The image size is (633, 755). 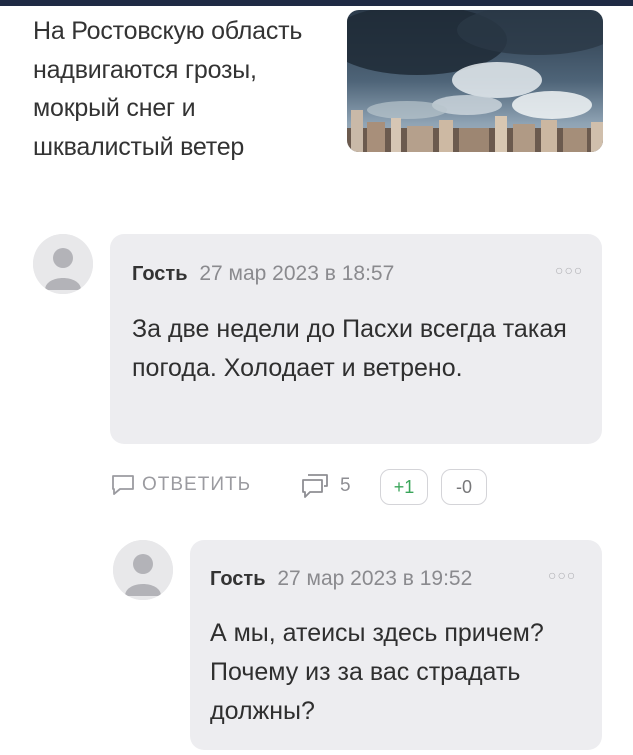 I want to click on comment-meta: Гость 27 мар 2023 в 19:52, so click(x=341, y=579).